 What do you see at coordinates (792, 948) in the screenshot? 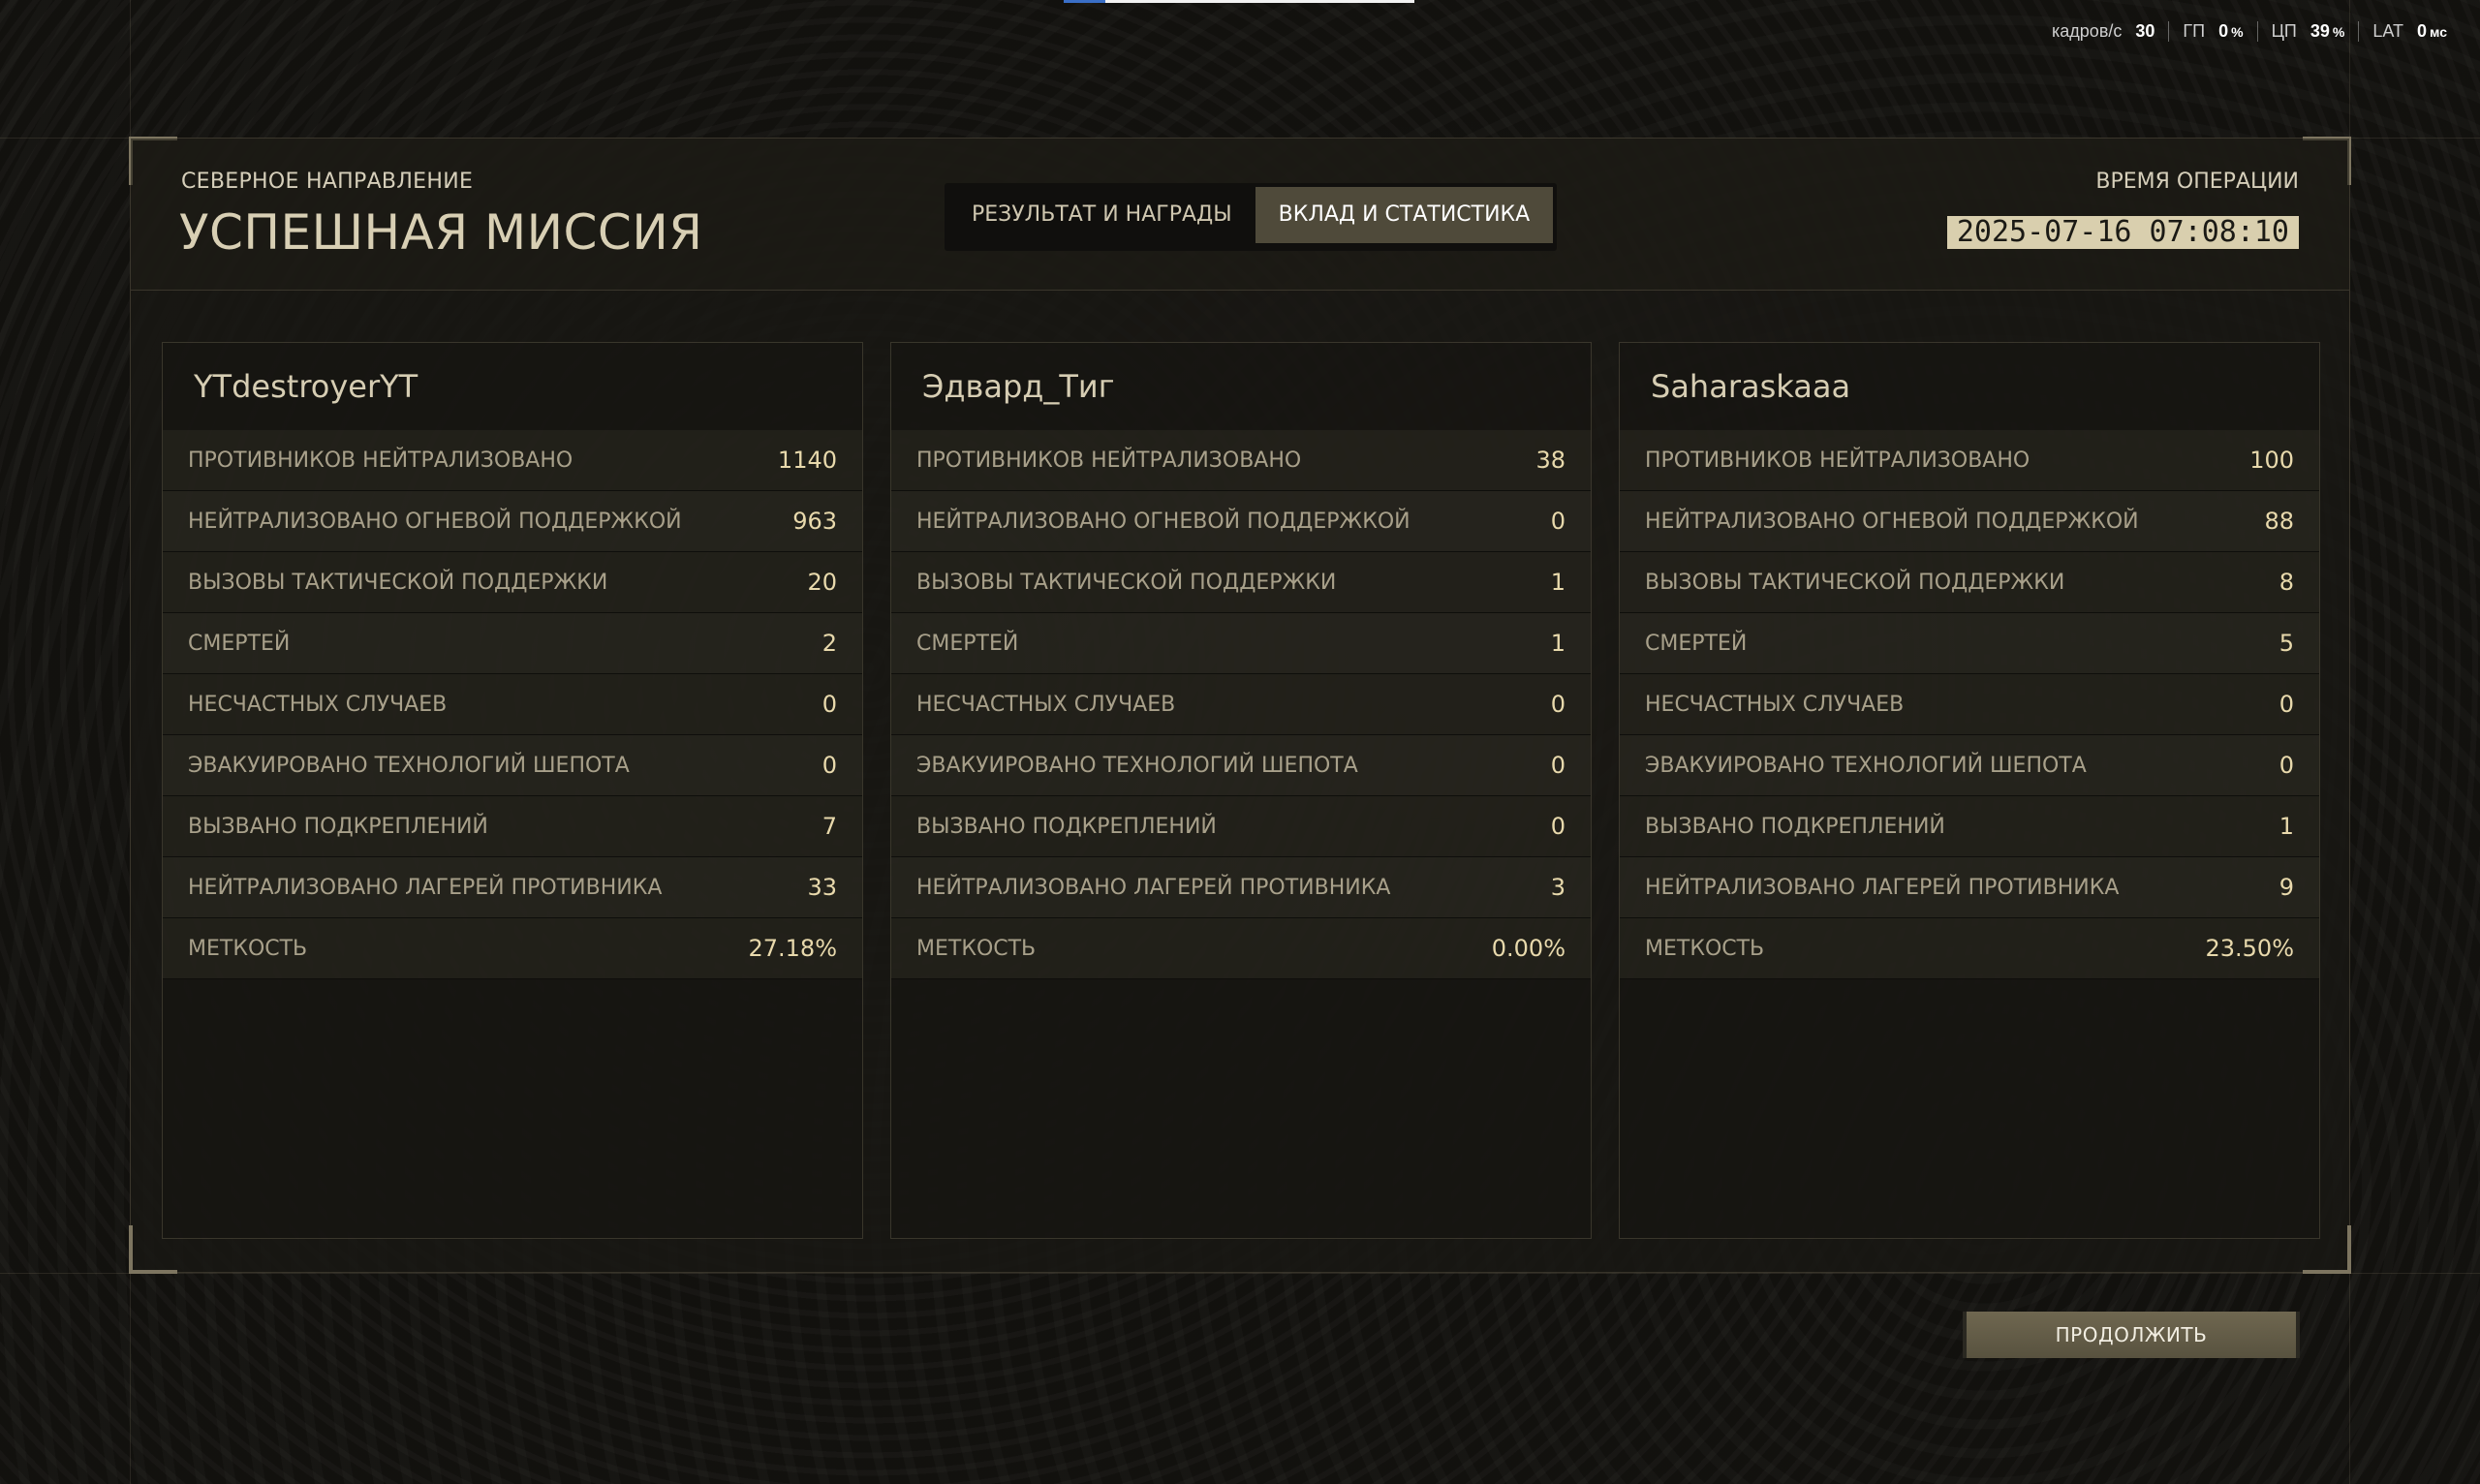
I see `stat-value: 27.18%` at bounding box center [792, 948].